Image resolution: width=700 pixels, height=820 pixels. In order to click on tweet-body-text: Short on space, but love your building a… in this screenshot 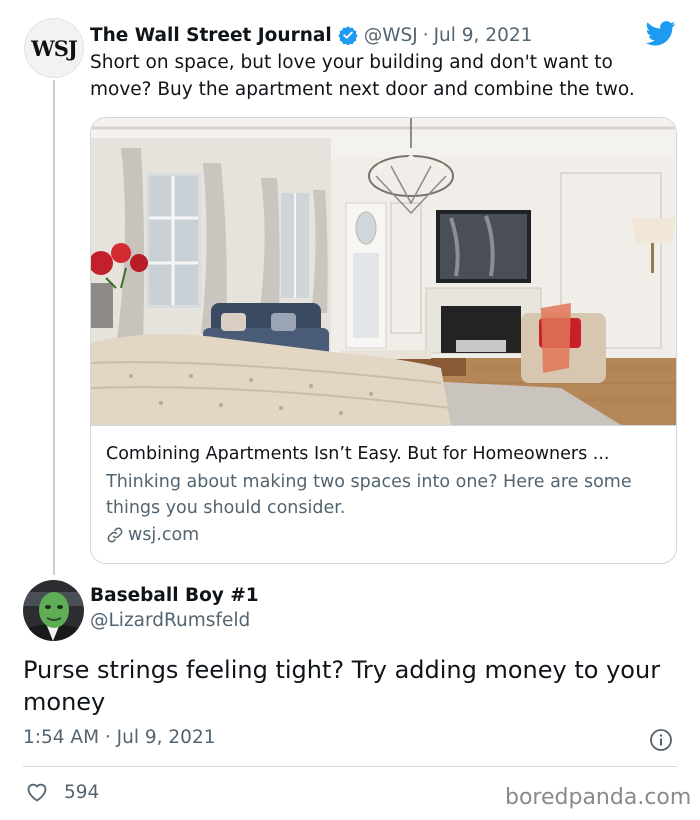, I will do `click(362, 76)`.